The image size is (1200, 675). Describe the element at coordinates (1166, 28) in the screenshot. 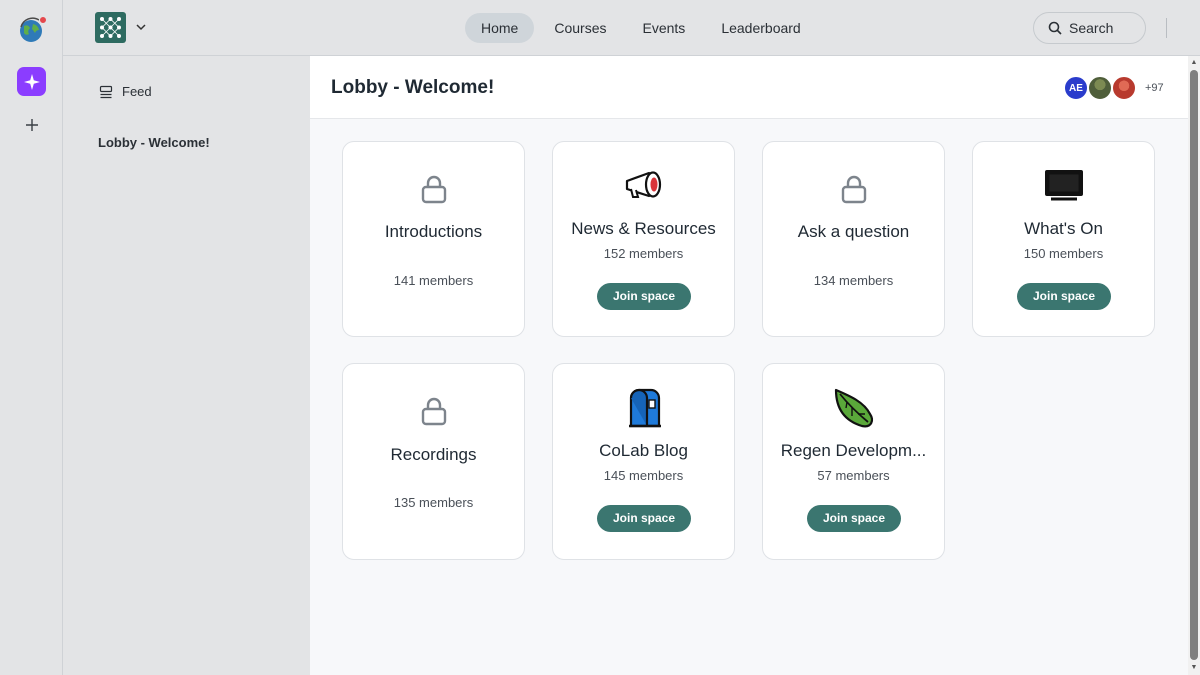

I see `divider` at that location.